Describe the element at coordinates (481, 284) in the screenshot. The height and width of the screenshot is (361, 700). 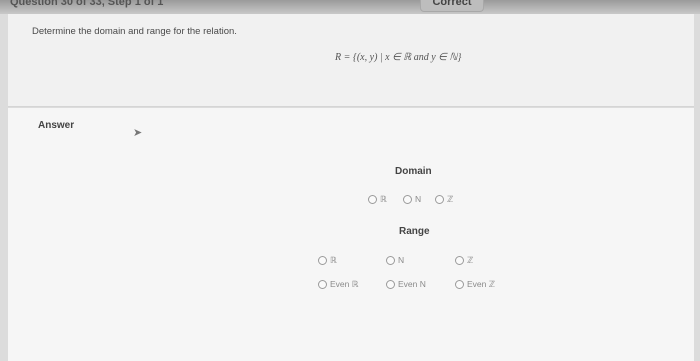
I see `option-label: Even ℤ` at that location.